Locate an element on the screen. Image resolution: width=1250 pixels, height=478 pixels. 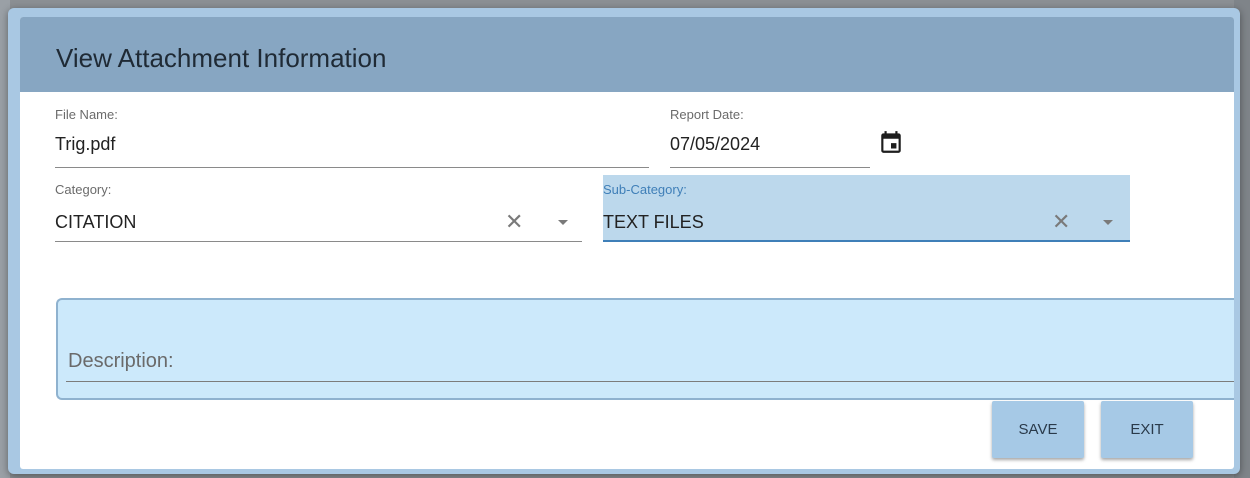
category-clear-icon: ✕ is located at coordinates (514, 222).